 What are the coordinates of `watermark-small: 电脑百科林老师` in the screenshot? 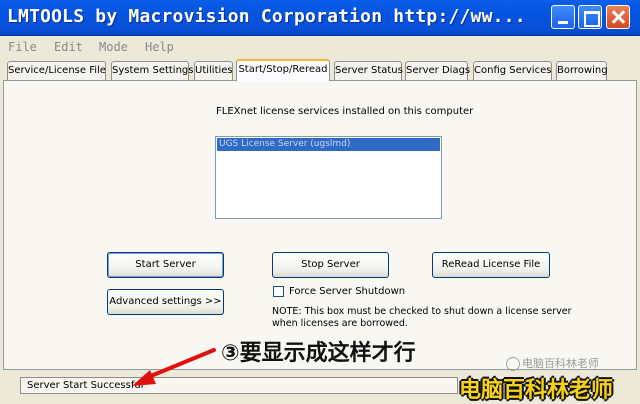 It's located at (552, 363).